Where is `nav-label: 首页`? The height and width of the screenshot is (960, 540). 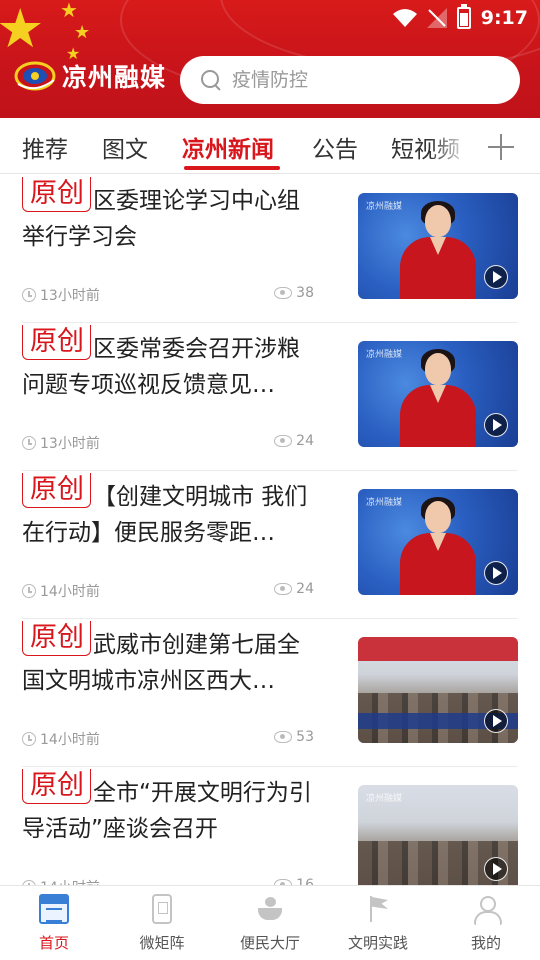
nav-label: 首页 is located at coordinates (53, 943).